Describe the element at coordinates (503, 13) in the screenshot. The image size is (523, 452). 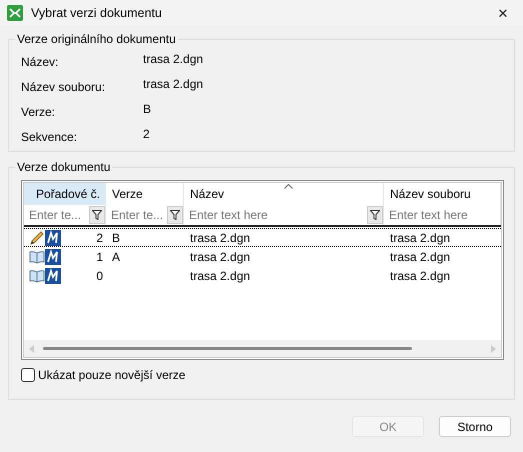
I see `close-button: ✕` at that location.